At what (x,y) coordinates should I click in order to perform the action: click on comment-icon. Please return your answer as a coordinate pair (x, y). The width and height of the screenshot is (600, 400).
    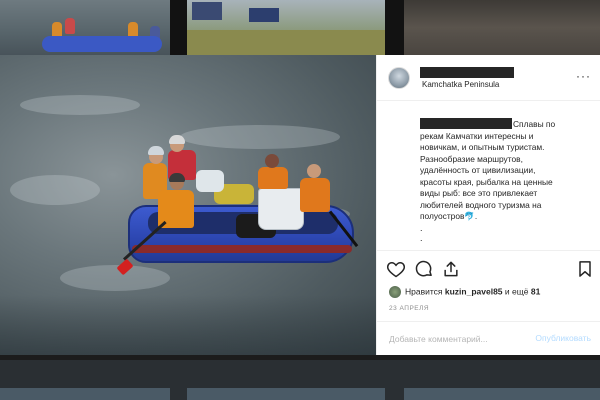
    Looking at the image, I should click on (425, 270).